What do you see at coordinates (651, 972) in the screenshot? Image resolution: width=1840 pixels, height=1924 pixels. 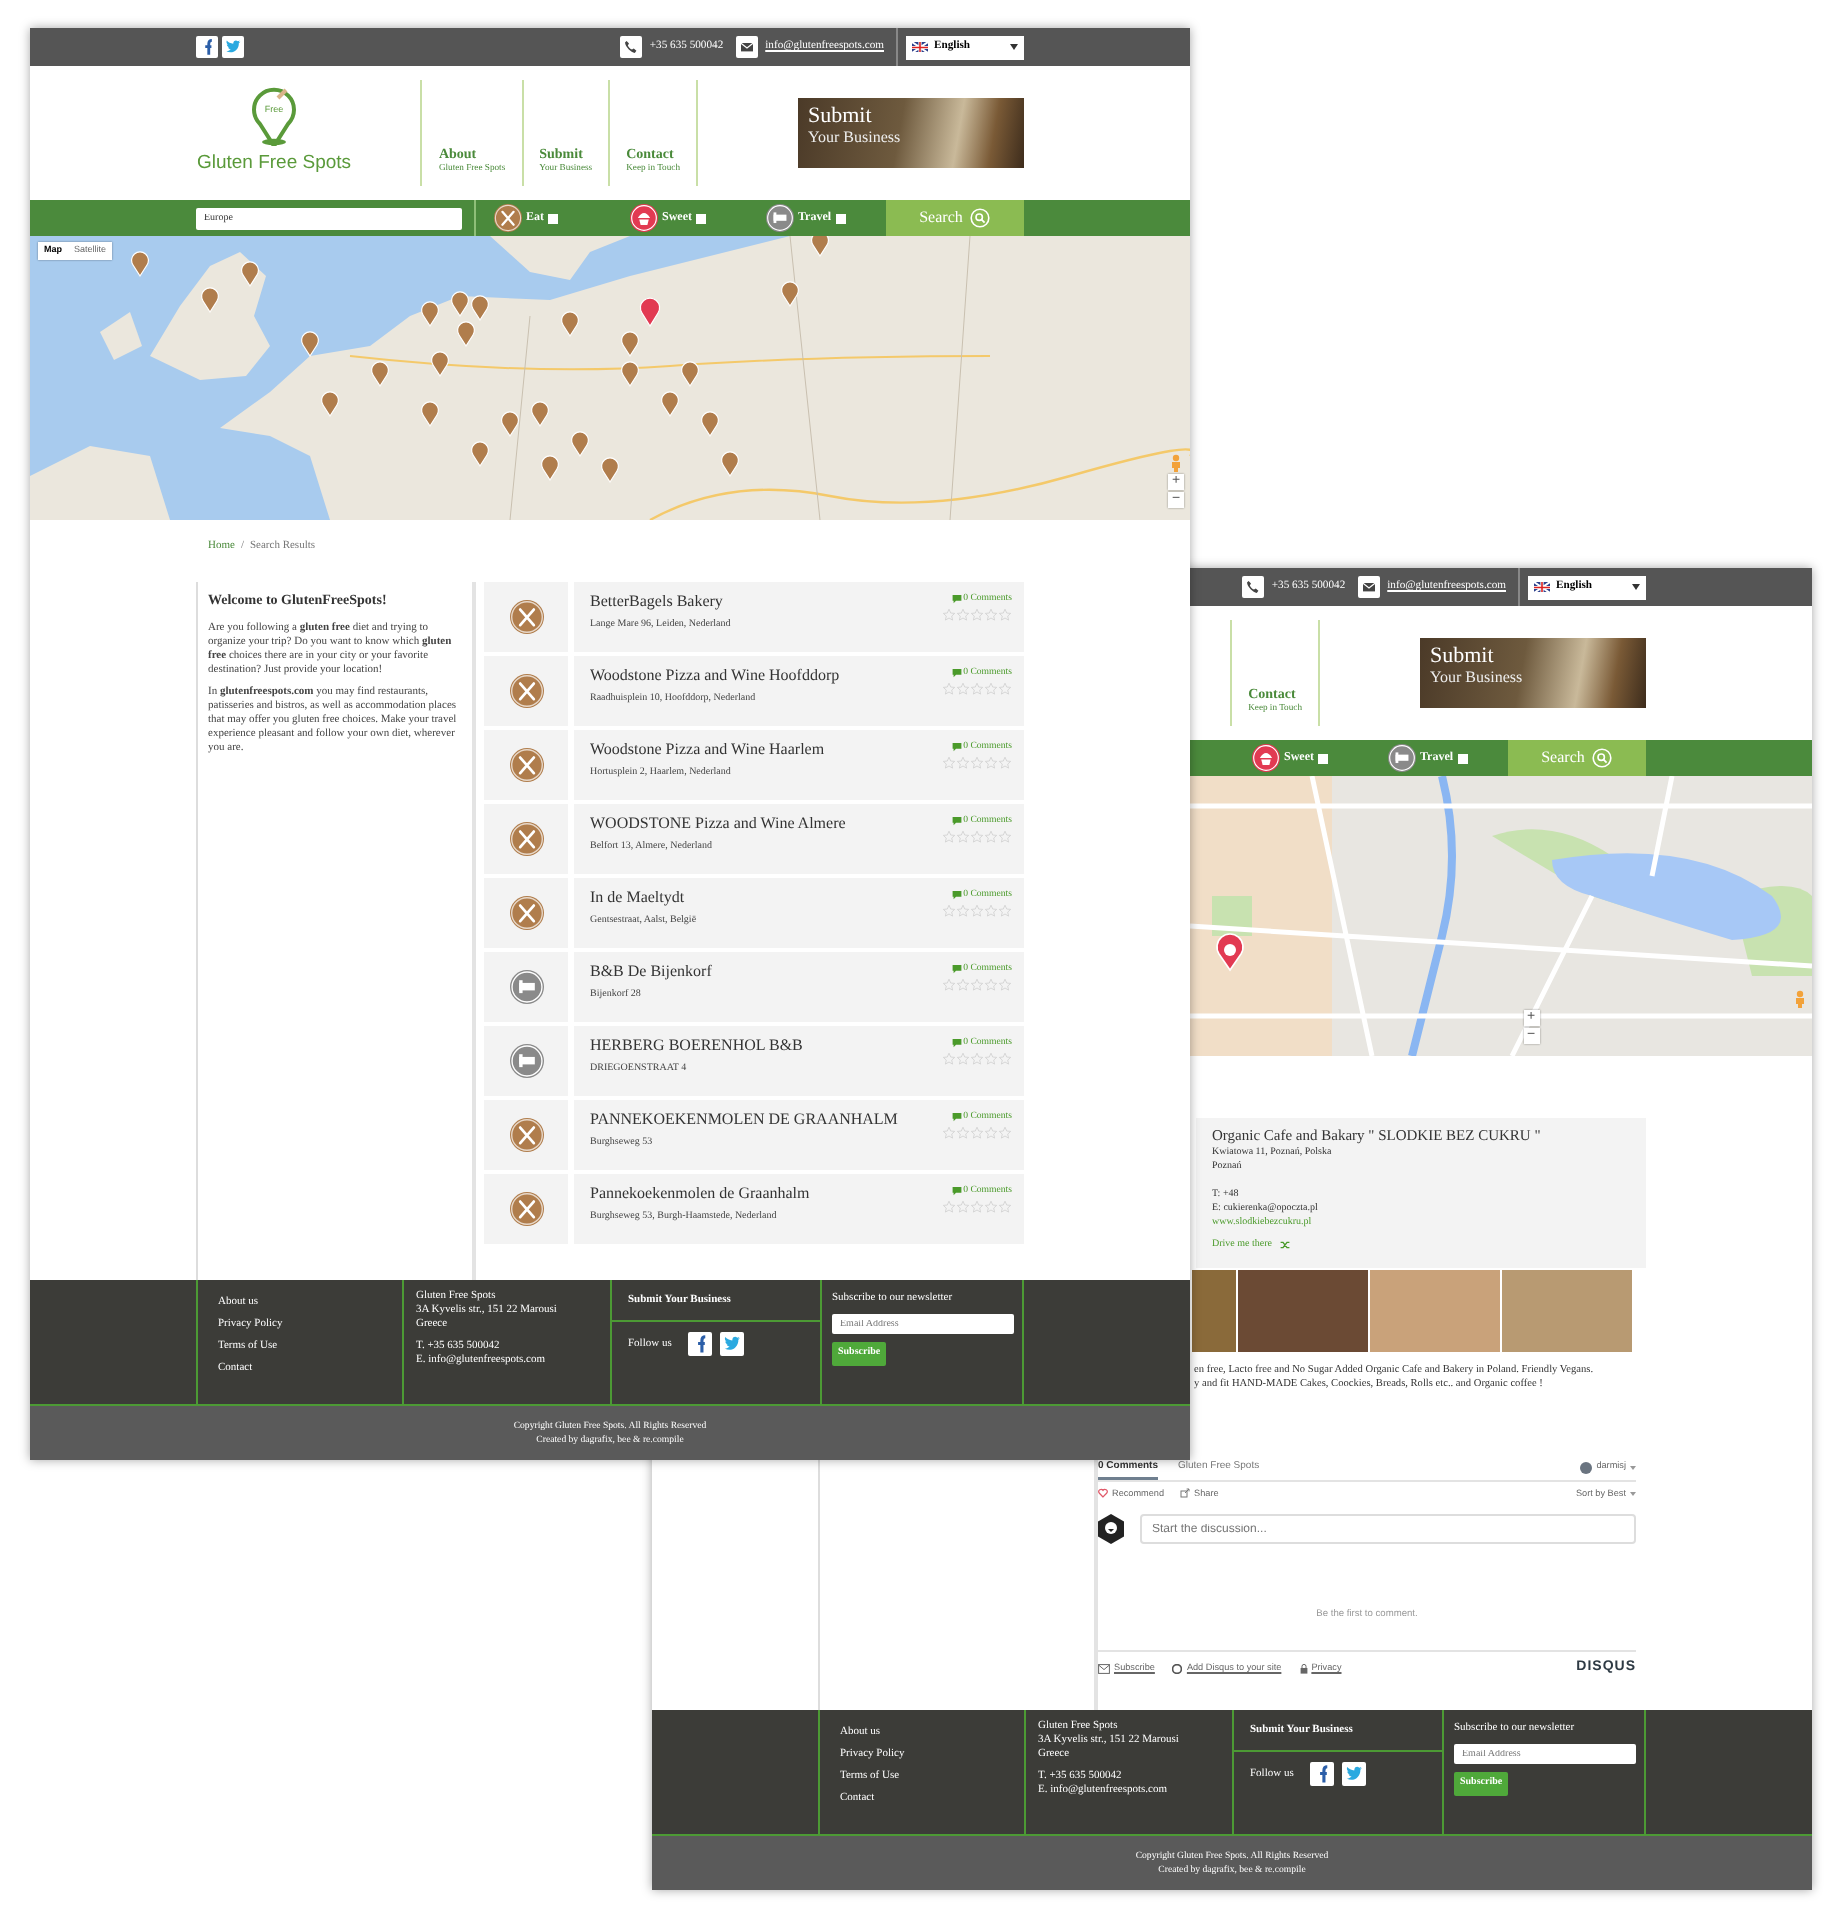 I see `place-name: B&B De Bijenkorf` at bounding box center [651, 972].